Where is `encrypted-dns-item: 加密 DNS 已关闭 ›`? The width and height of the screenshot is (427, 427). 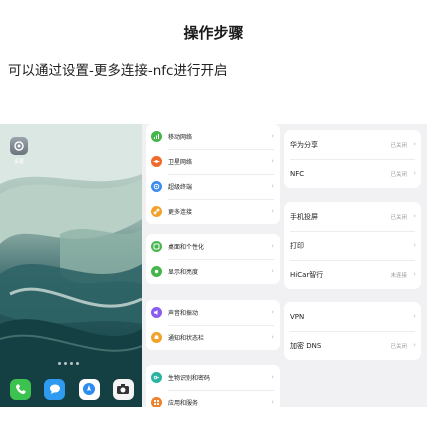 encrypted-dns-item: 加密 DNS 已关闭 › is located at coordinates (352, 345).